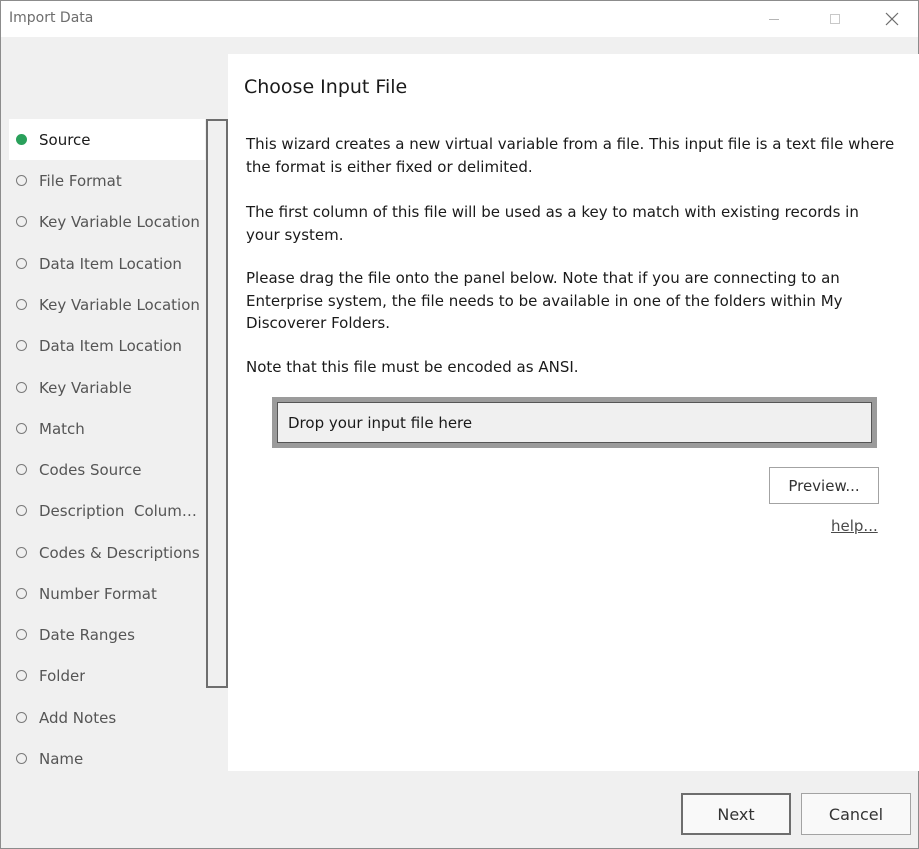  What do you see at coordinates (51, 18) in the screenshot?
I see `window-title: Import Data` at bounding box center [51, 18].